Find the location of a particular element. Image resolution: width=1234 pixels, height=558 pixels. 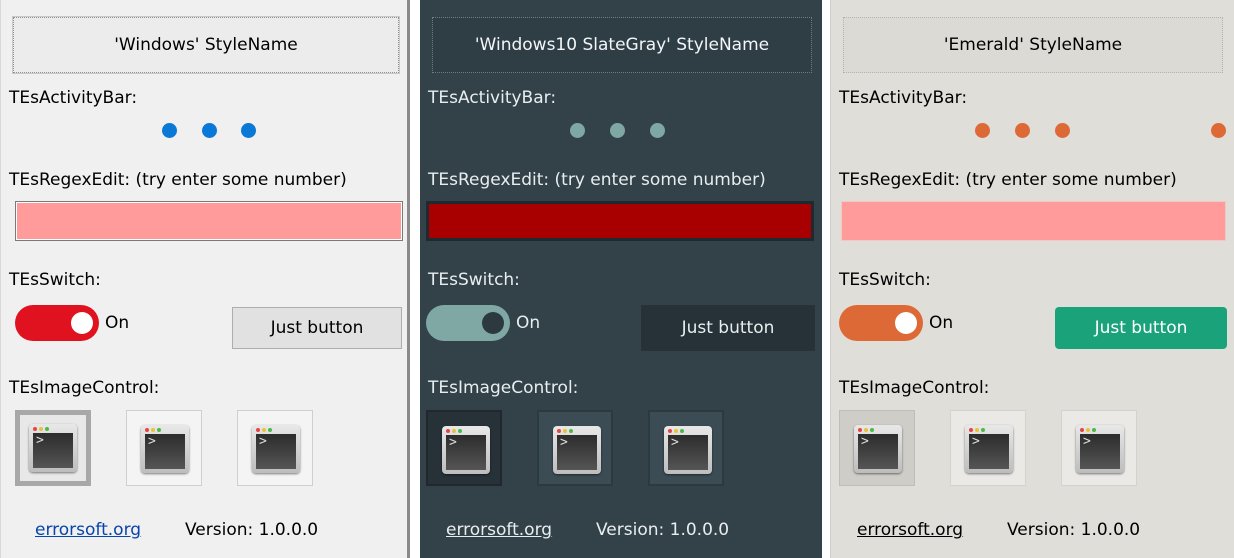

panel-title: 'Windows10 SlateGray' StyleName is located at coordinates (622, 45).